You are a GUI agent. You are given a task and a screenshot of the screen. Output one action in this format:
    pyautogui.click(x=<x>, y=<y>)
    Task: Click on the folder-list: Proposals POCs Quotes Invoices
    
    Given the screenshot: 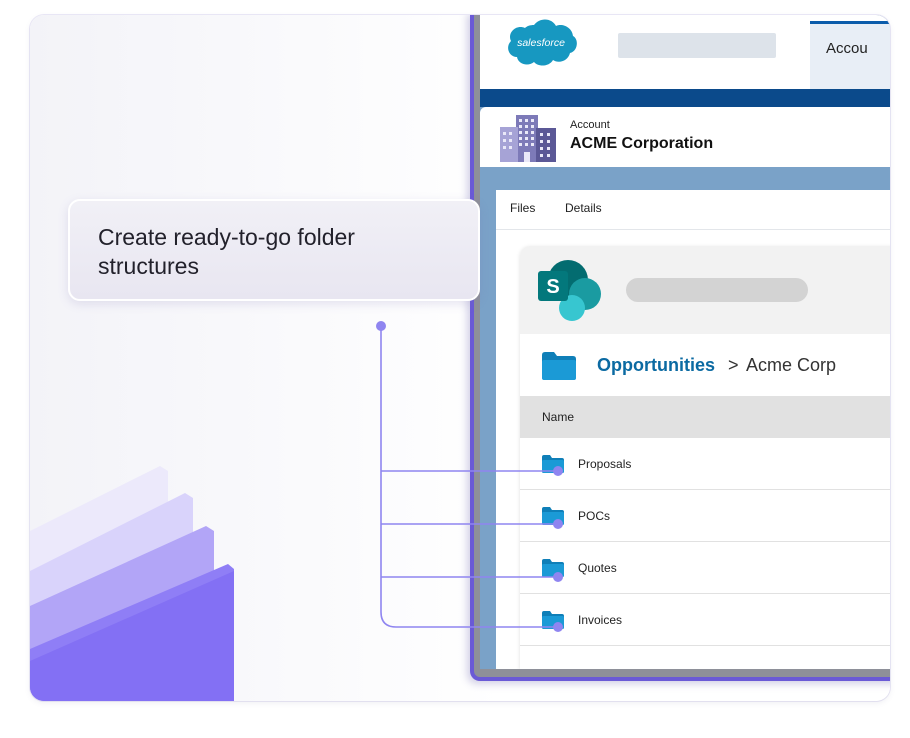 What is the action you would take?
    pyautogui.click(x=705, y=542)
    